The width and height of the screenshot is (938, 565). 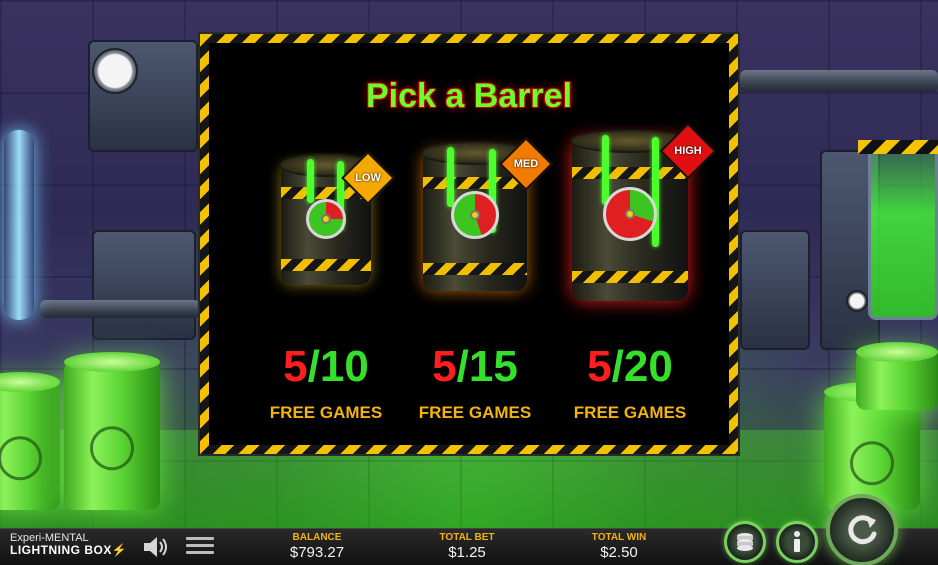 What do you see at coordinates (115, 71) in the screenshot?
I see `pressure-gauge-icon` at bounding box center [115, 71].